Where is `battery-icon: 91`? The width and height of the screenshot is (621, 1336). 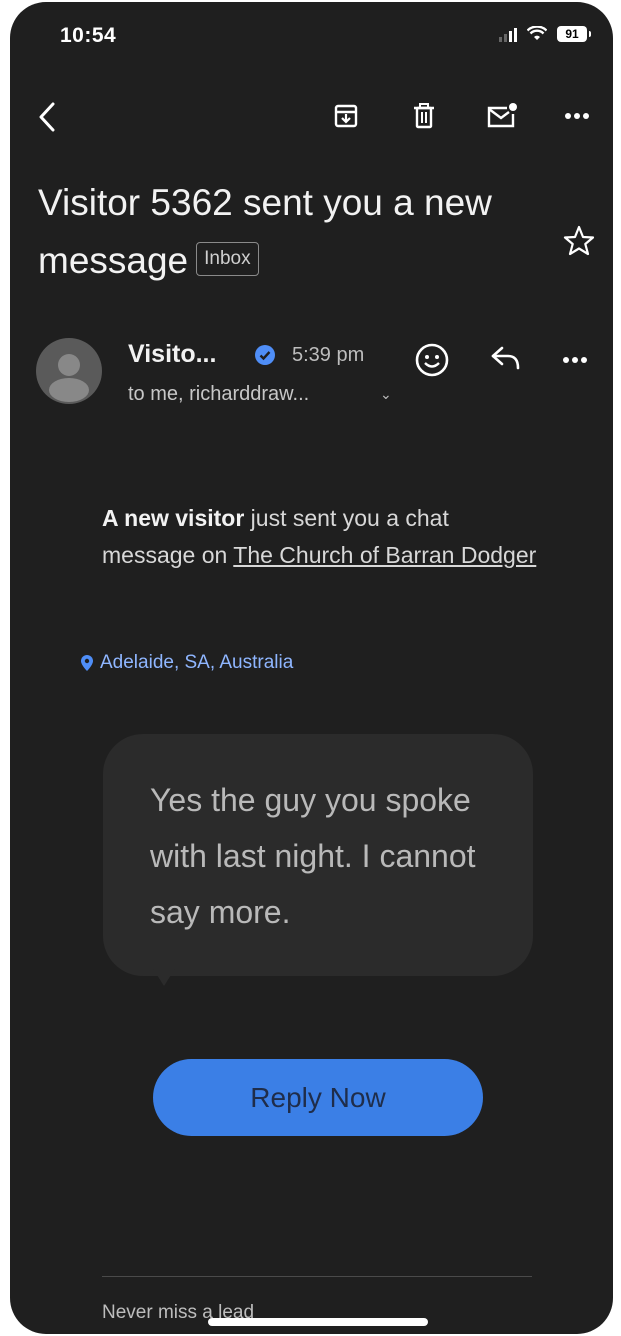
battery-icon: 91 is located at coordinates (574, 34).